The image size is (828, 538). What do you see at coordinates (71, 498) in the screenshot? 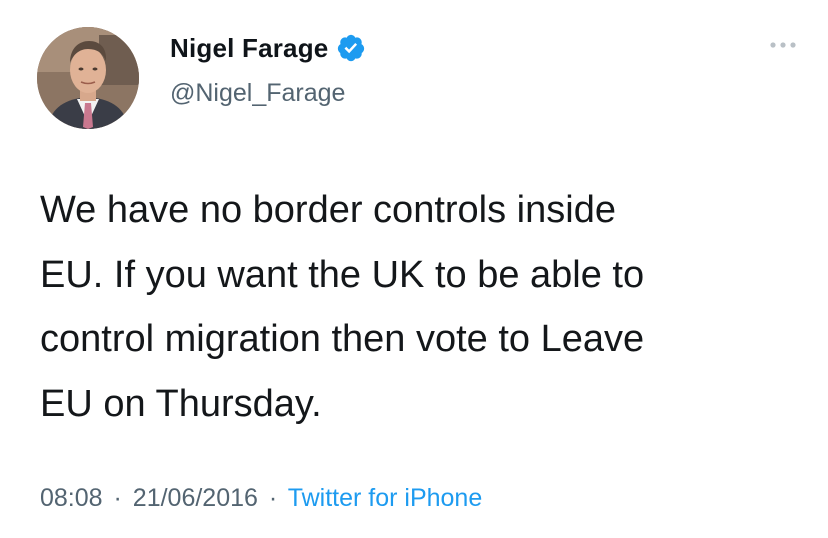
I see `tweet-time: 08:08` at bounding box center [71, 498].